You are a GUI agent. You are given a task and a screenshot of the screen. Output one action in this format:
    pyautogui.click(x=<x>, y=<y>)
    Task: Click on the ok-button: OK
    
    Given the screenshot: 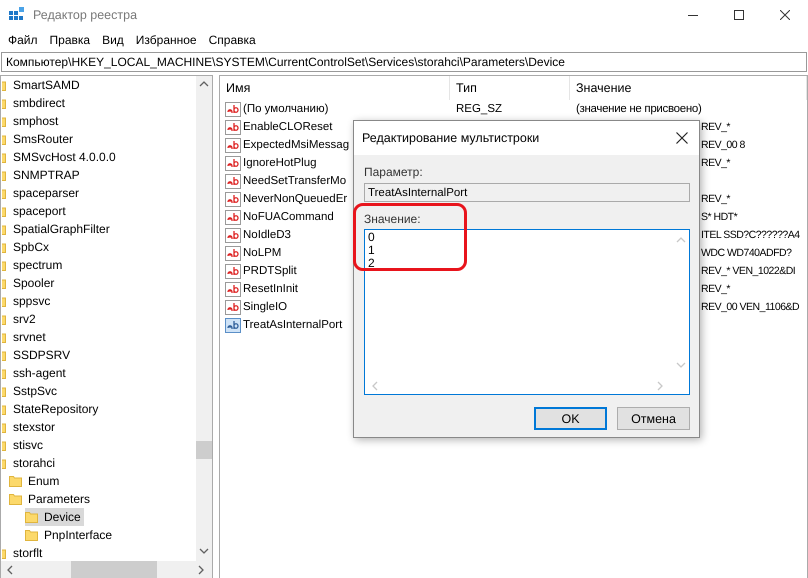 What is the action you would take?
    pyautogui.click(x=570, y=418)
    